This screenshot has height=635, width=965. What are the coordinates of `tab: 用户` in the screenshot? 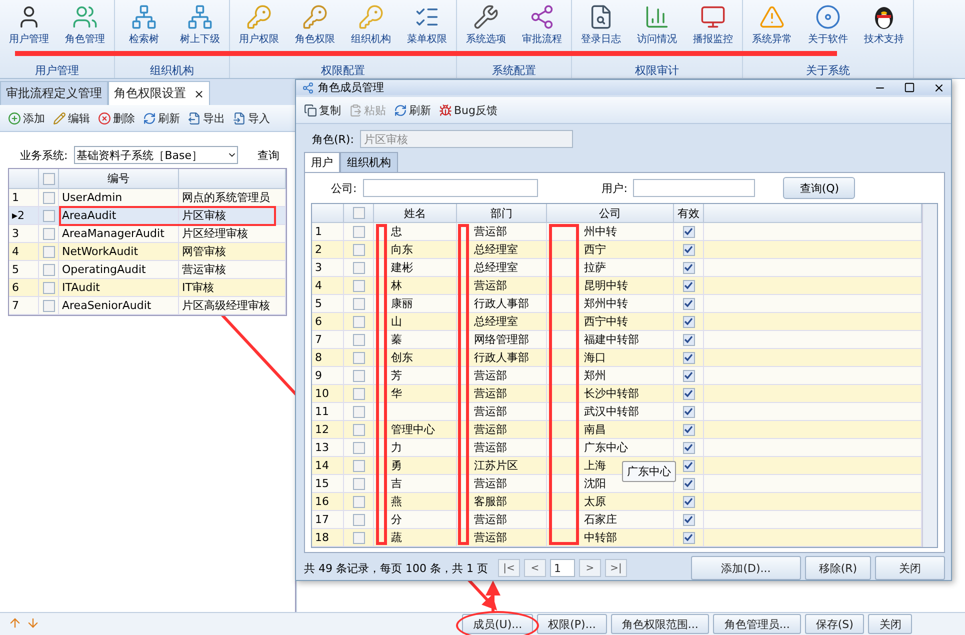 It's located at (322, 162).